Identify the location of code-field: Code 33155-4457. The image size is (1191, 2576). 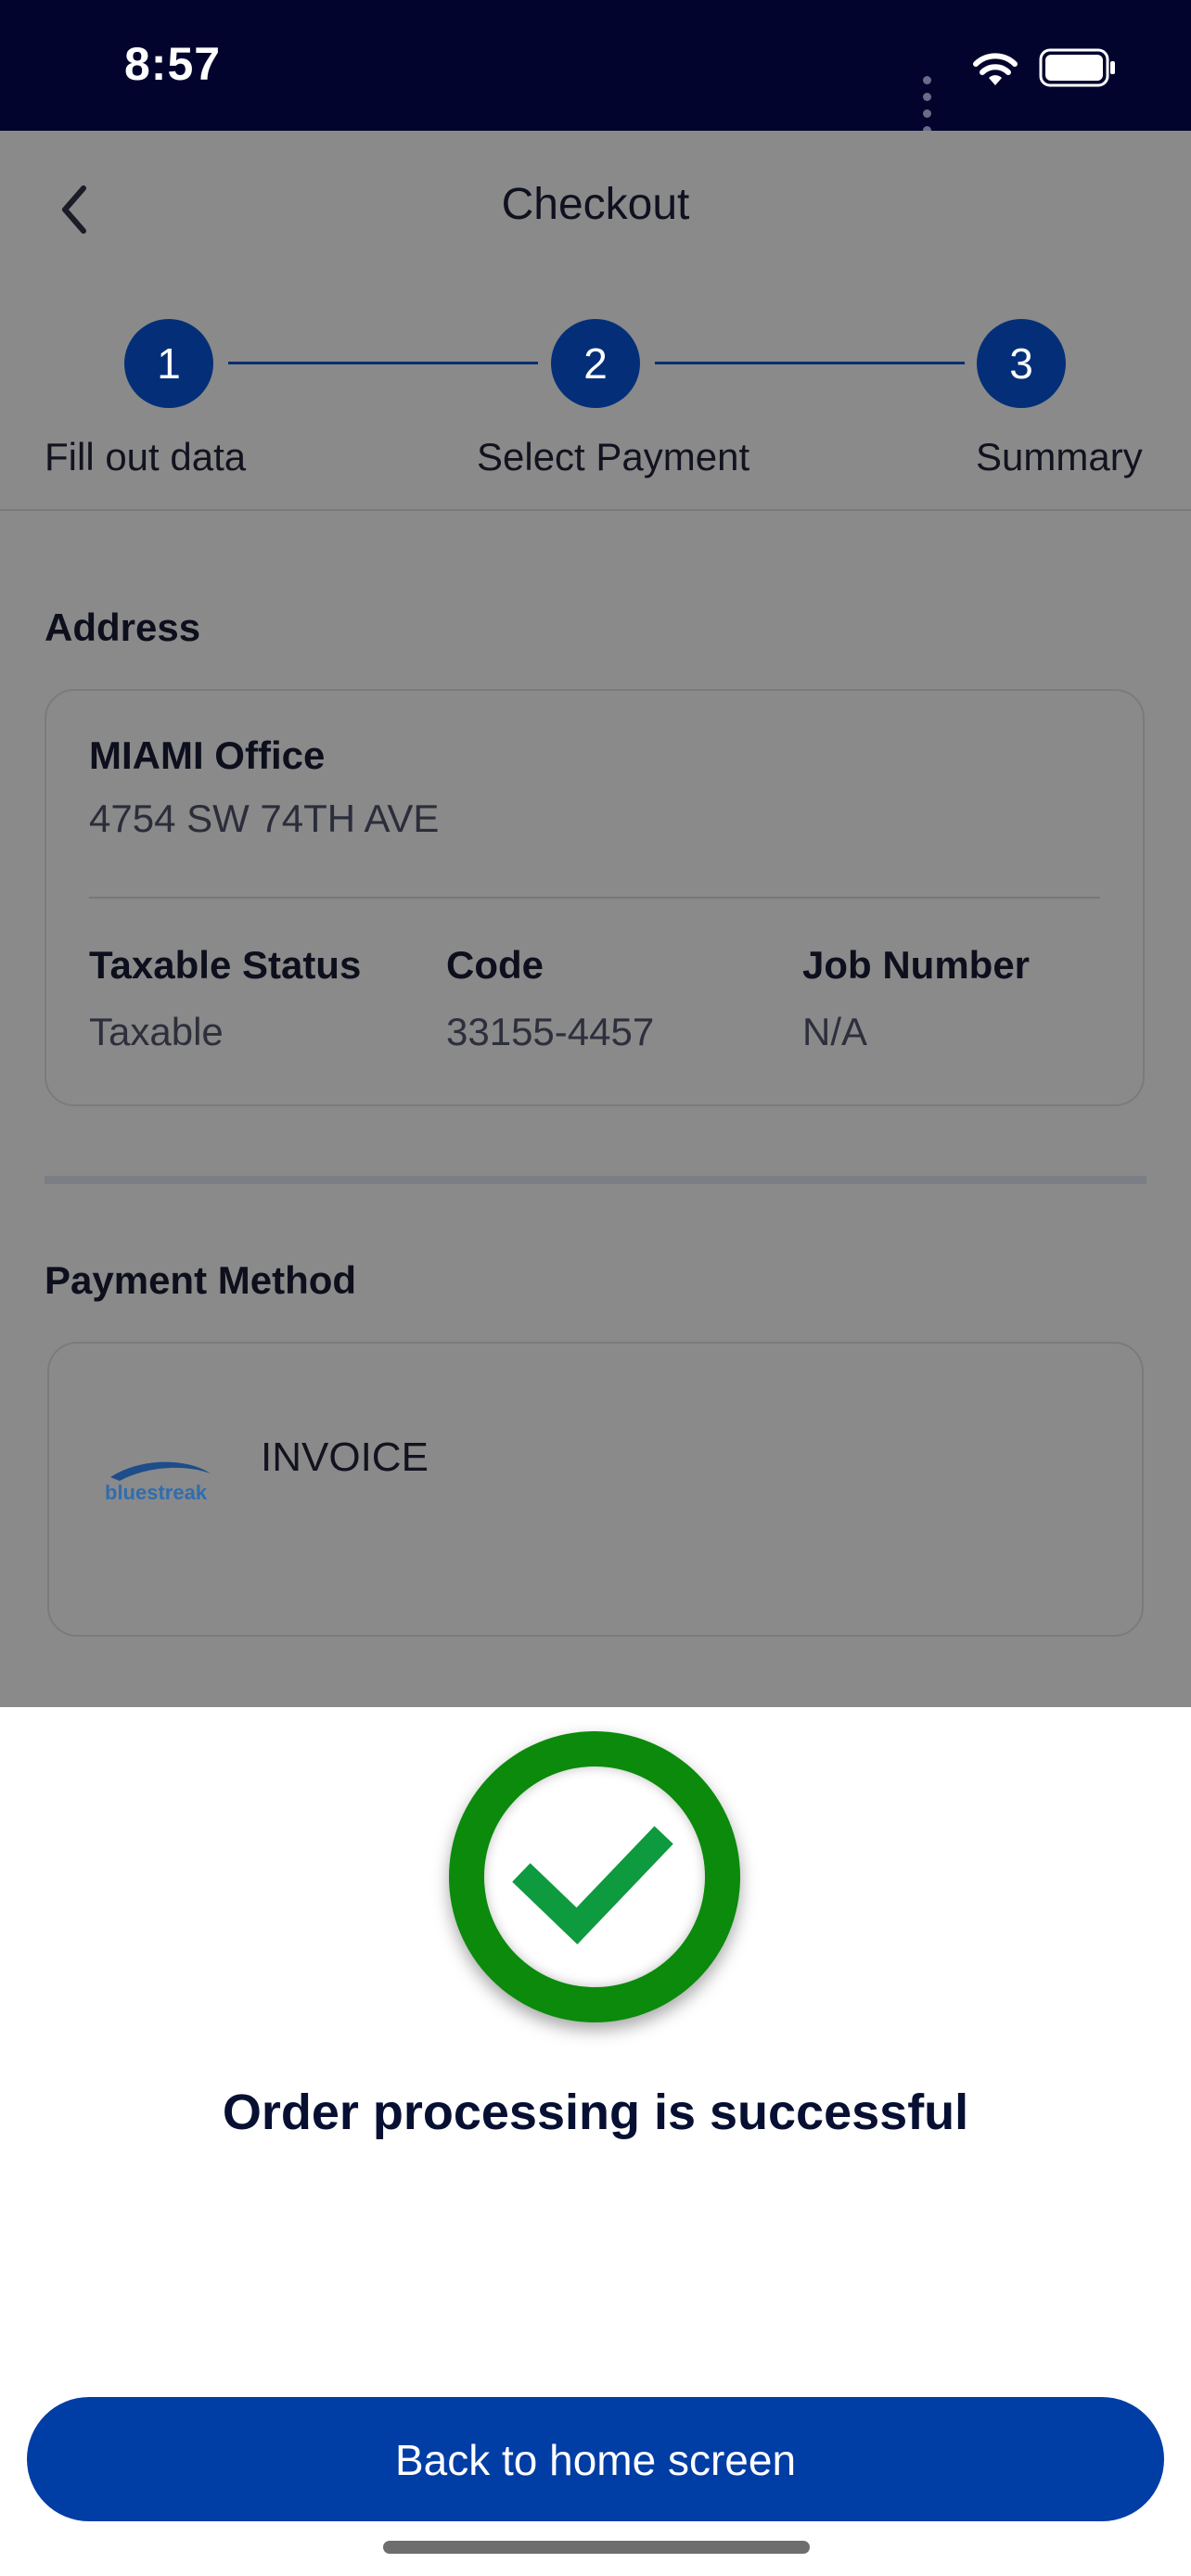
(550, 998).